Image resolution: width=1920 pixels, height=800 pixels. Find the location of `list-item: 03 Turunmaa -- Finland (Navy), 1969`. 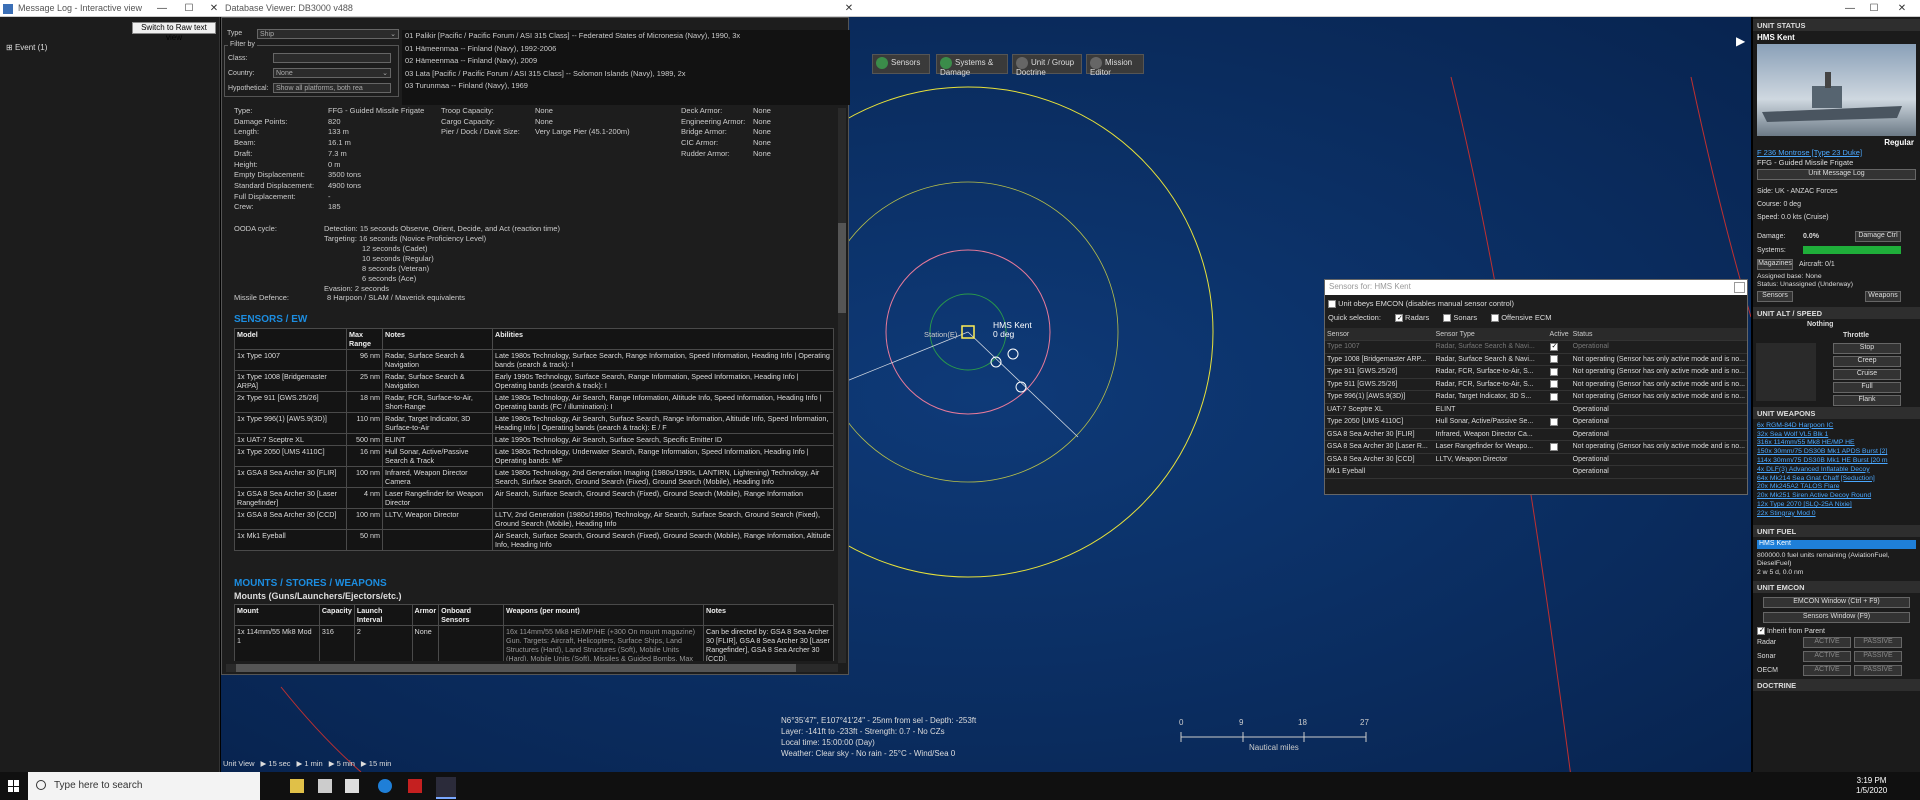

list-item: 03 Turunmaa -- Finland (Navy), 1969 is located at coordinates (626, 86).